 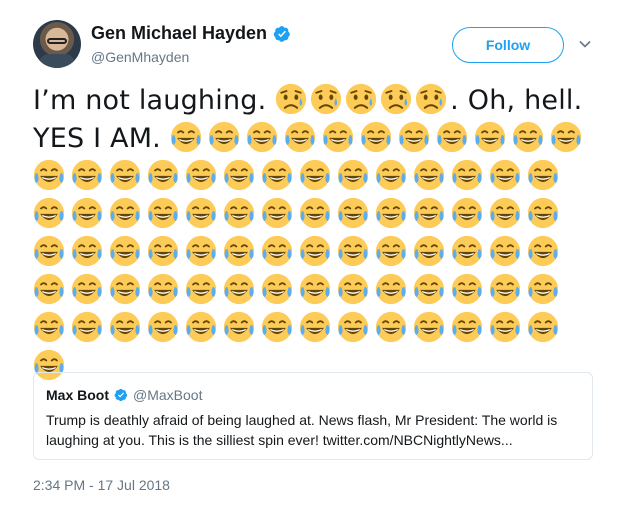 I want to click on avatar-glasses, so click(x=57, y=41).